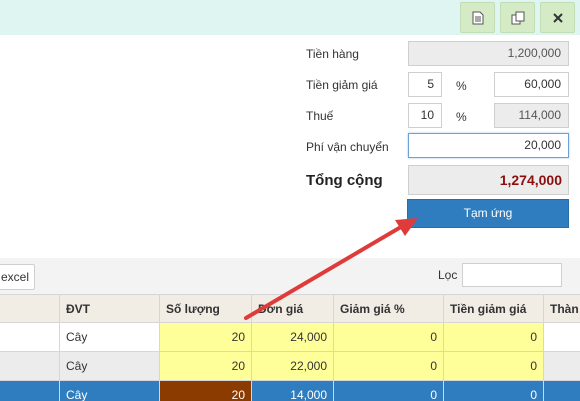  Describe the element at coordinates (17, 277) in the screenshot. I see `excel-button: excel` at that location.